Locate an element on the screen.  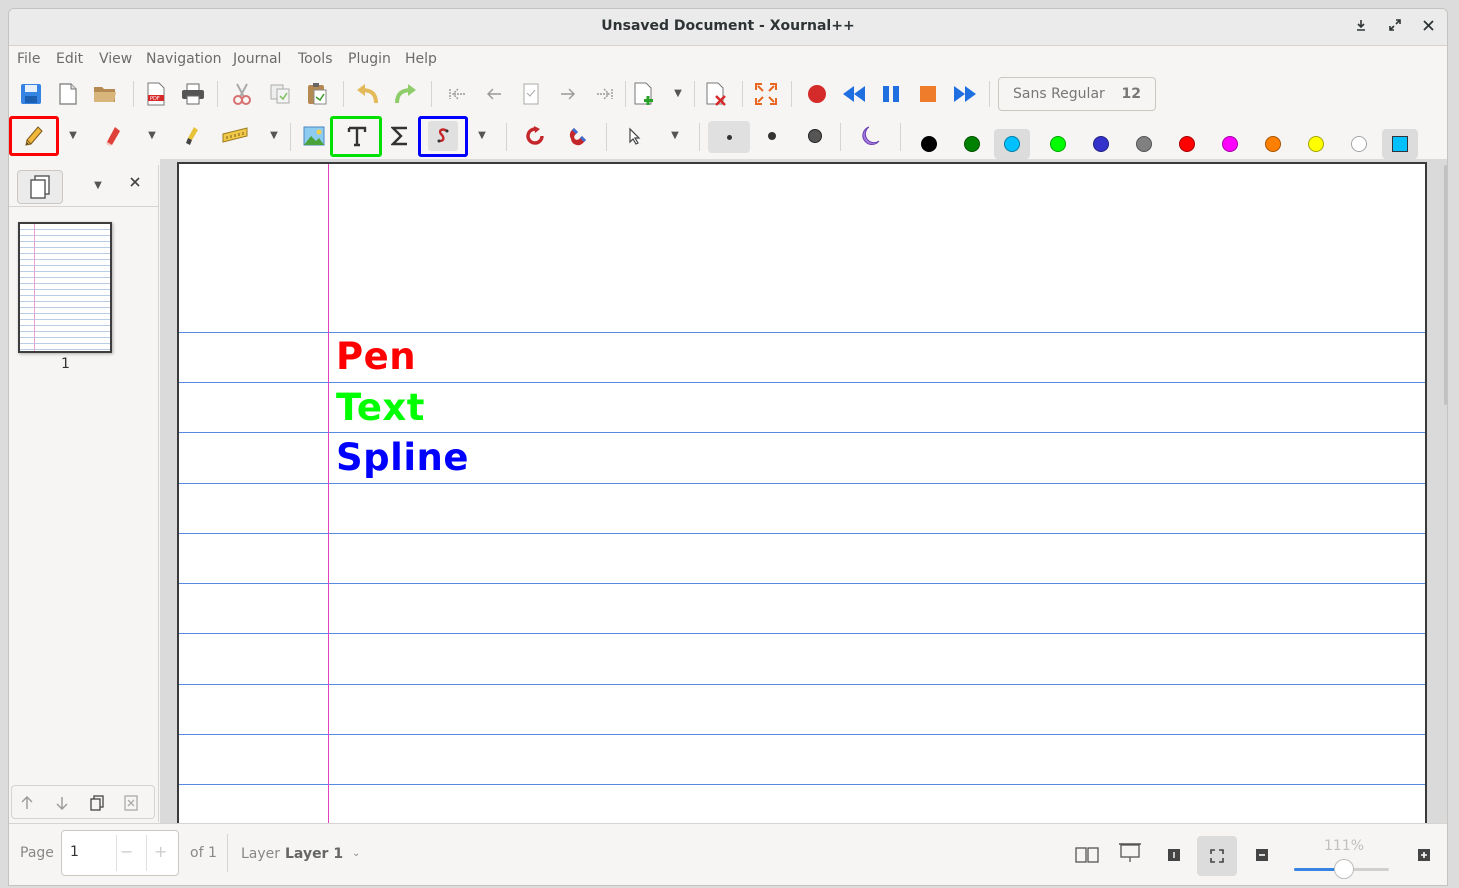
color-yellow-button is located at coordinates (1316, 144).